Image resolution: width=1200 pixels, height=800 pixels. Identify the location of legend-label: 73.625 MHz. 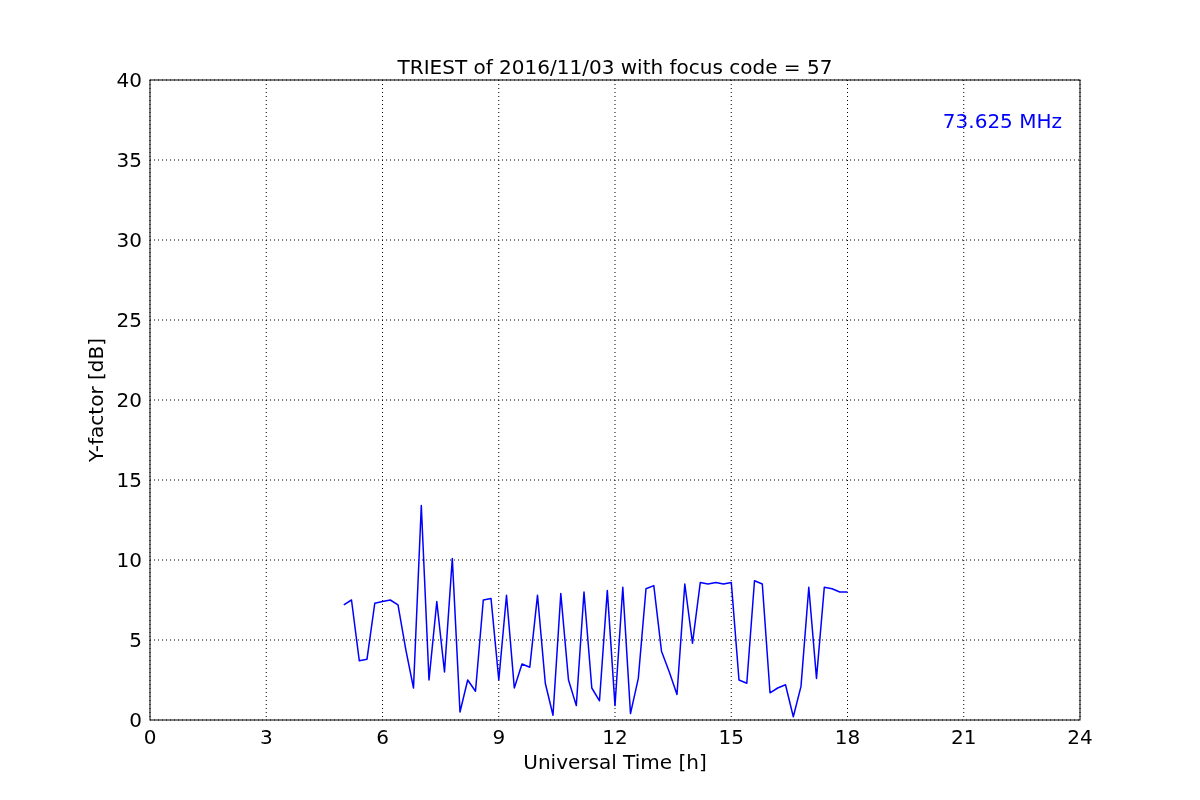
(1002, 121).